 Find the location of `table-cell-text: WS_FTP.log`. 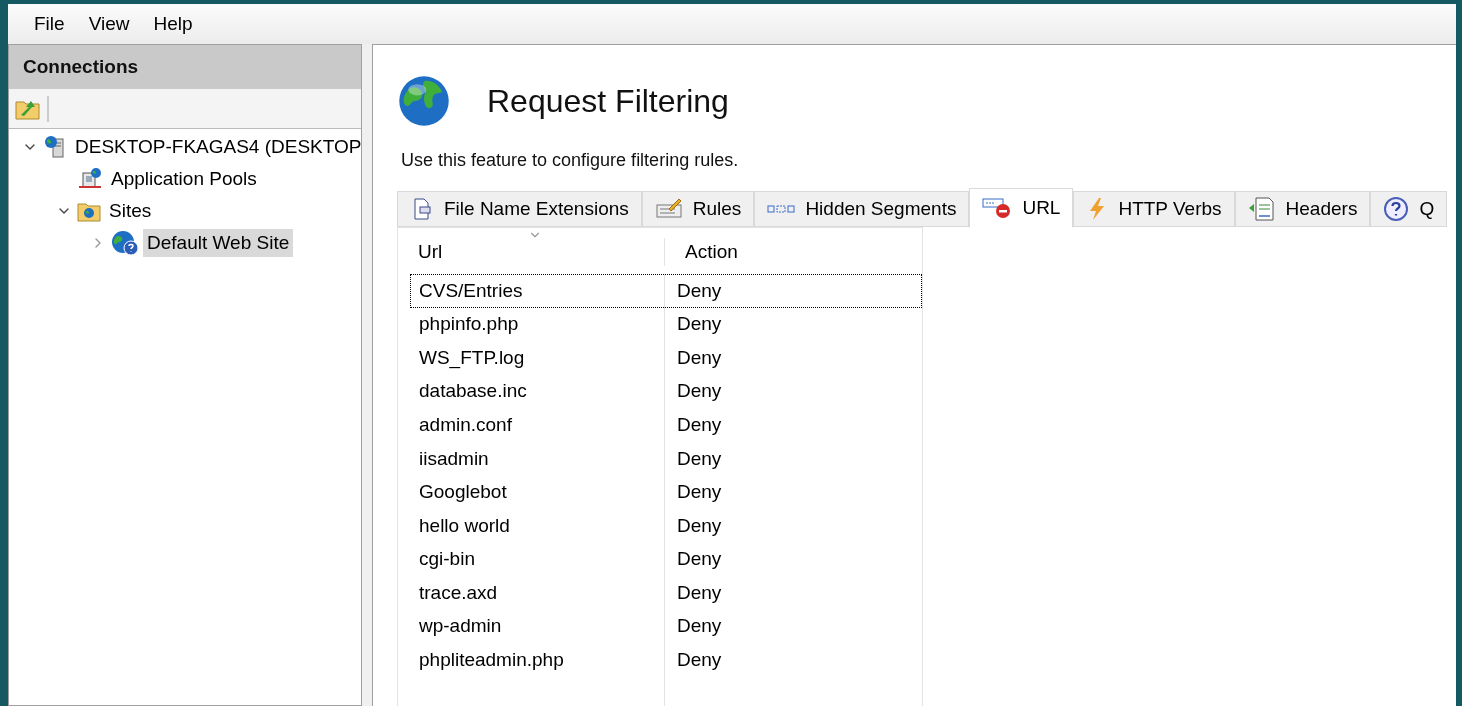

table-cell-text: WS_FTP.log is located at coordinates (472, 358).